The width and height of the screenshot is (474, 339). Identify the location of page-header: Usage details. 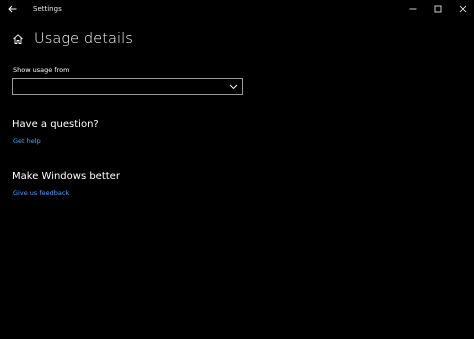
(72, 39).